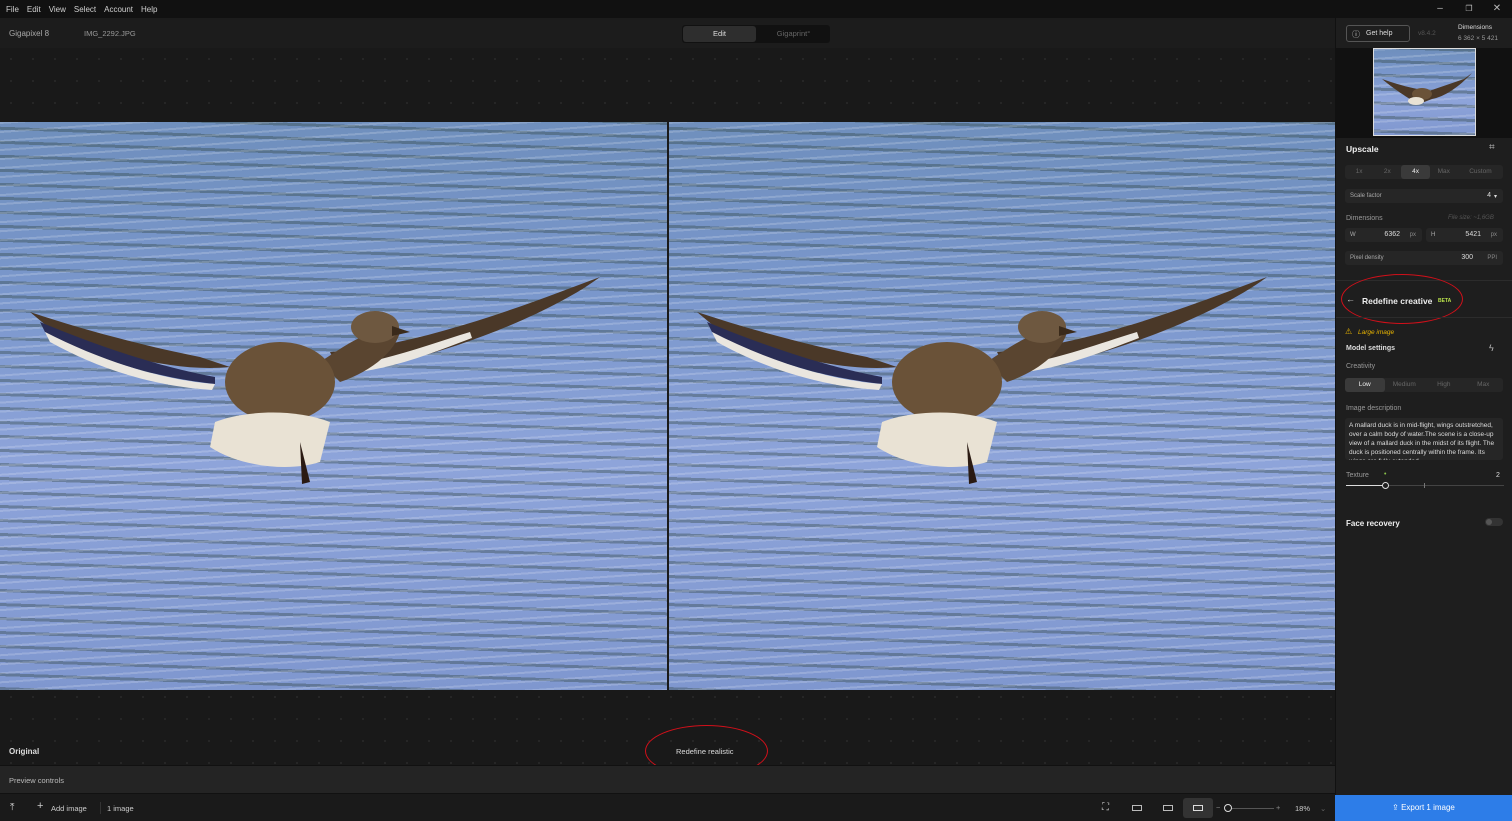  I want to click on export-button: ⇪ Export 1 image, so click(1423, 808).